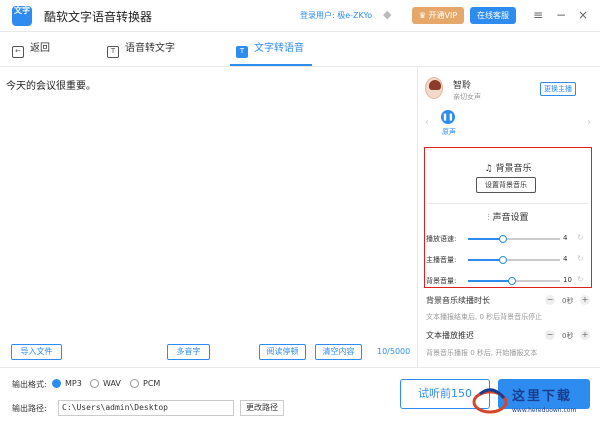 The height and width of the screenshot is (422, 600). I want to click on app-logo: 文字, so click(22, 16).